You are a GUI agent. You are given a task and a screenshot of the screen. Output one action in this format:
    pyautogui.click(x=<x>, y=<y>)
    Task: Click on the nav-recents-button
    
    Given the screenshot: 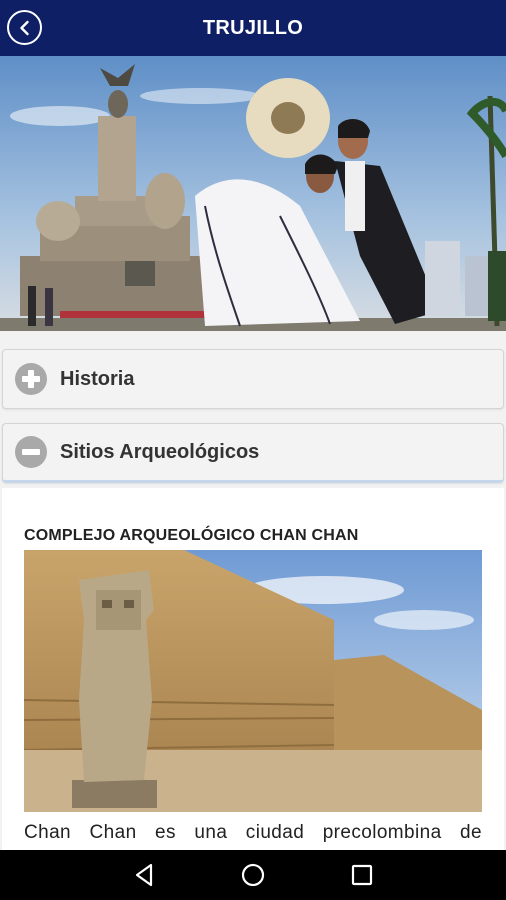 What is the action you would take?
    pyautogui.click(x=362, y=875)
    